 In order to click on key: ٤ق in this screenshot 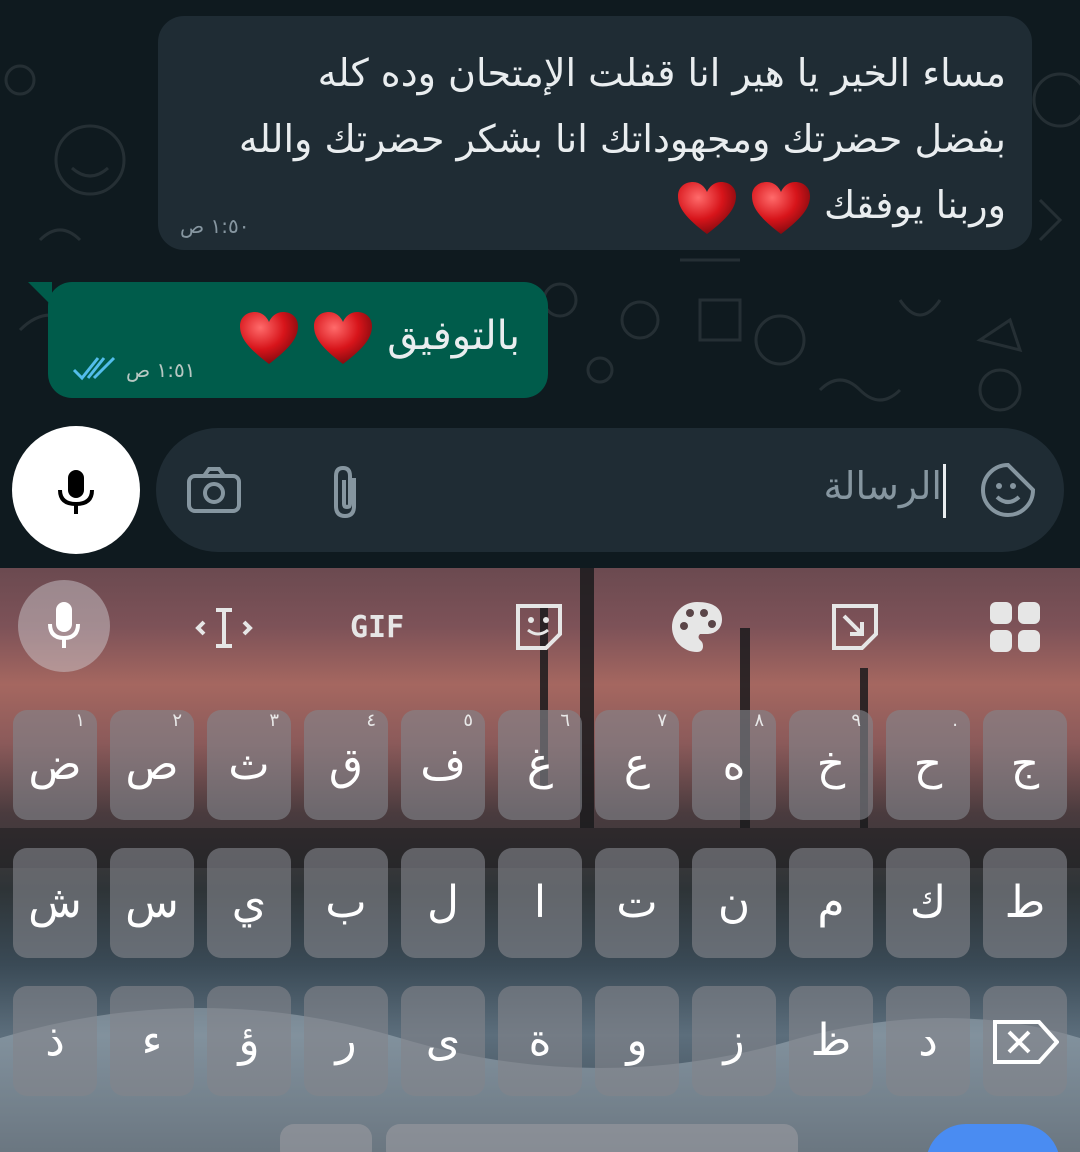, I will do `click(346, 765)`.